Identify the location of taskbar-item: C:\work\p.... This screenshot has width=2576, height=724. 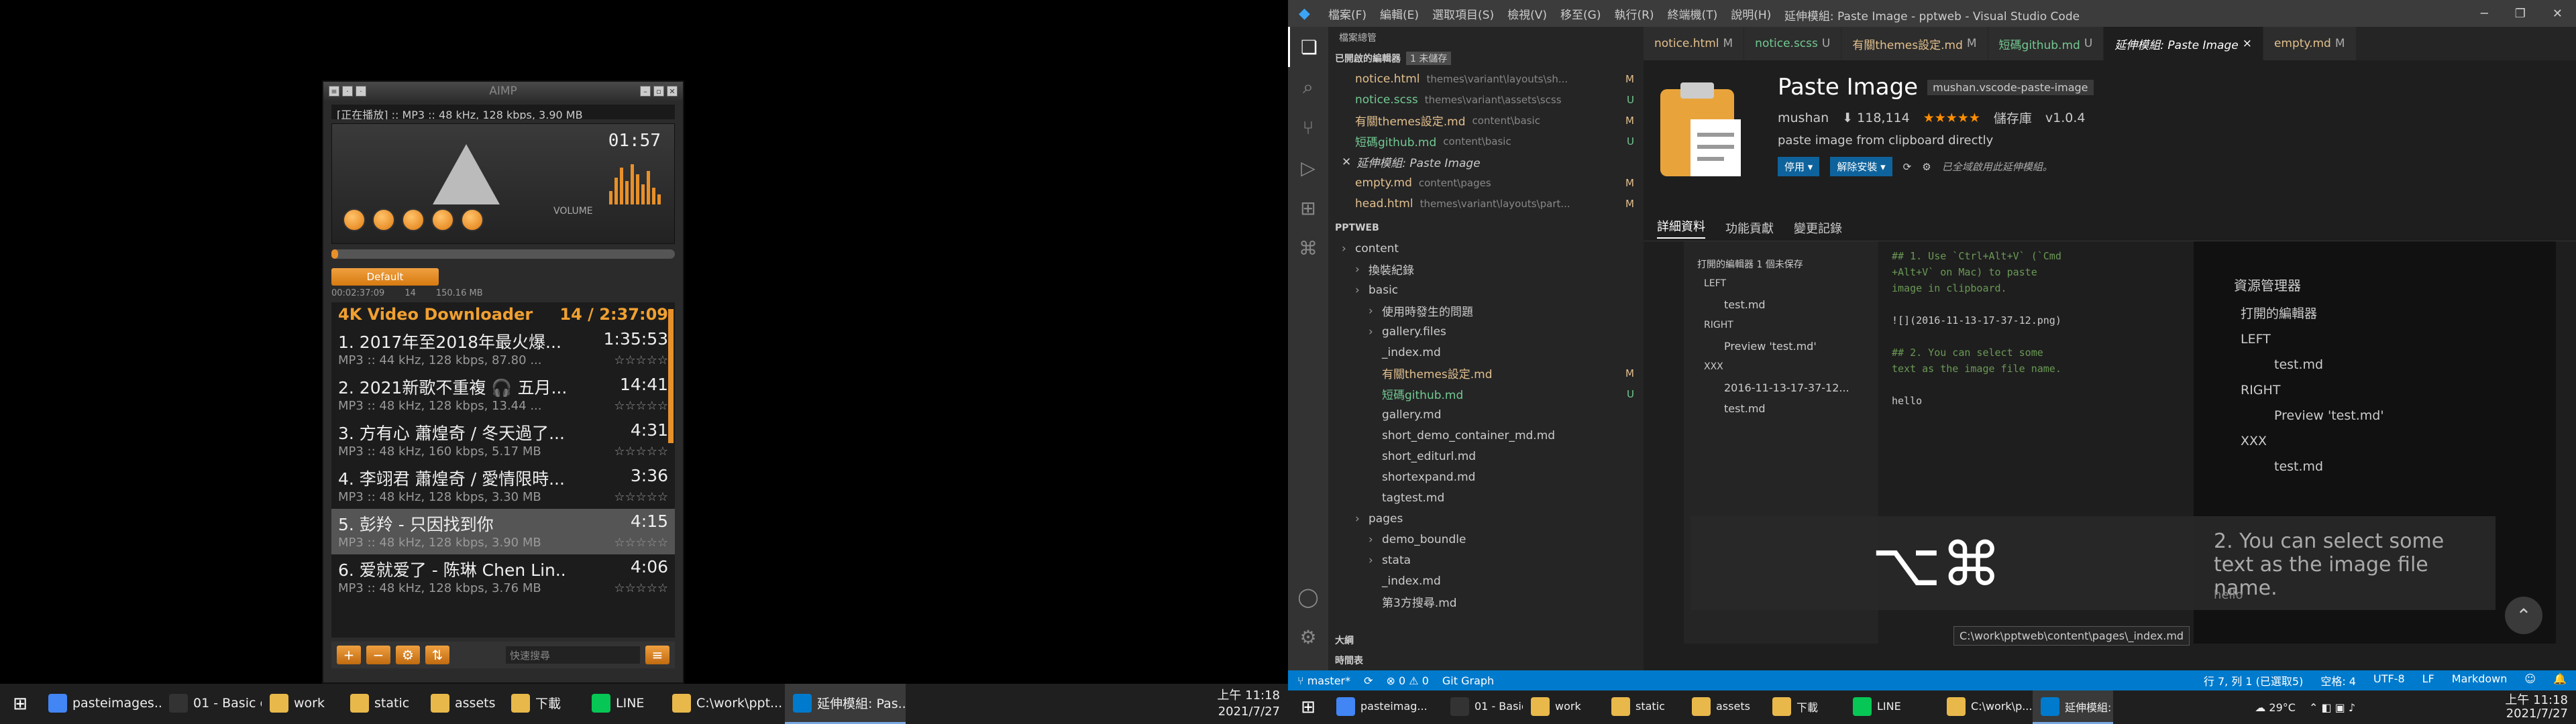
(1986, 707).